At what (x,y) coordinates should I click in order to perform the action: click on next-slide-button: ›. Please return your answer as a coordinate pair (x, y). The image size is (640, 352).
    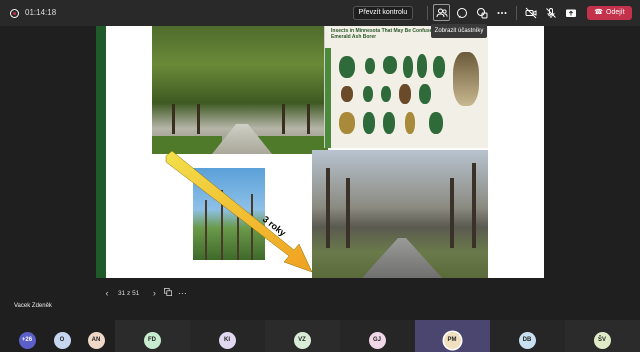
    Looking at the image, I should click on (154, 293).